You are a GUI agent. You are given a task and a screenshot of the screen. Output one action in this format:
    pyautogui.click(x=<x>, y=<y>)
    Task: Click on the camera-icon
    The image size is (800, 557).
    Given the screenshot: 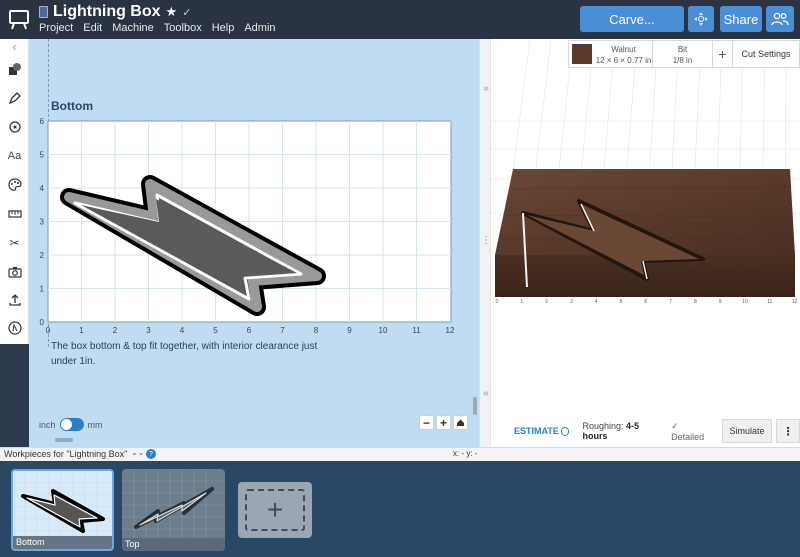 What is the action you would take?
    pyautogui.click(x=14, y=272)
    